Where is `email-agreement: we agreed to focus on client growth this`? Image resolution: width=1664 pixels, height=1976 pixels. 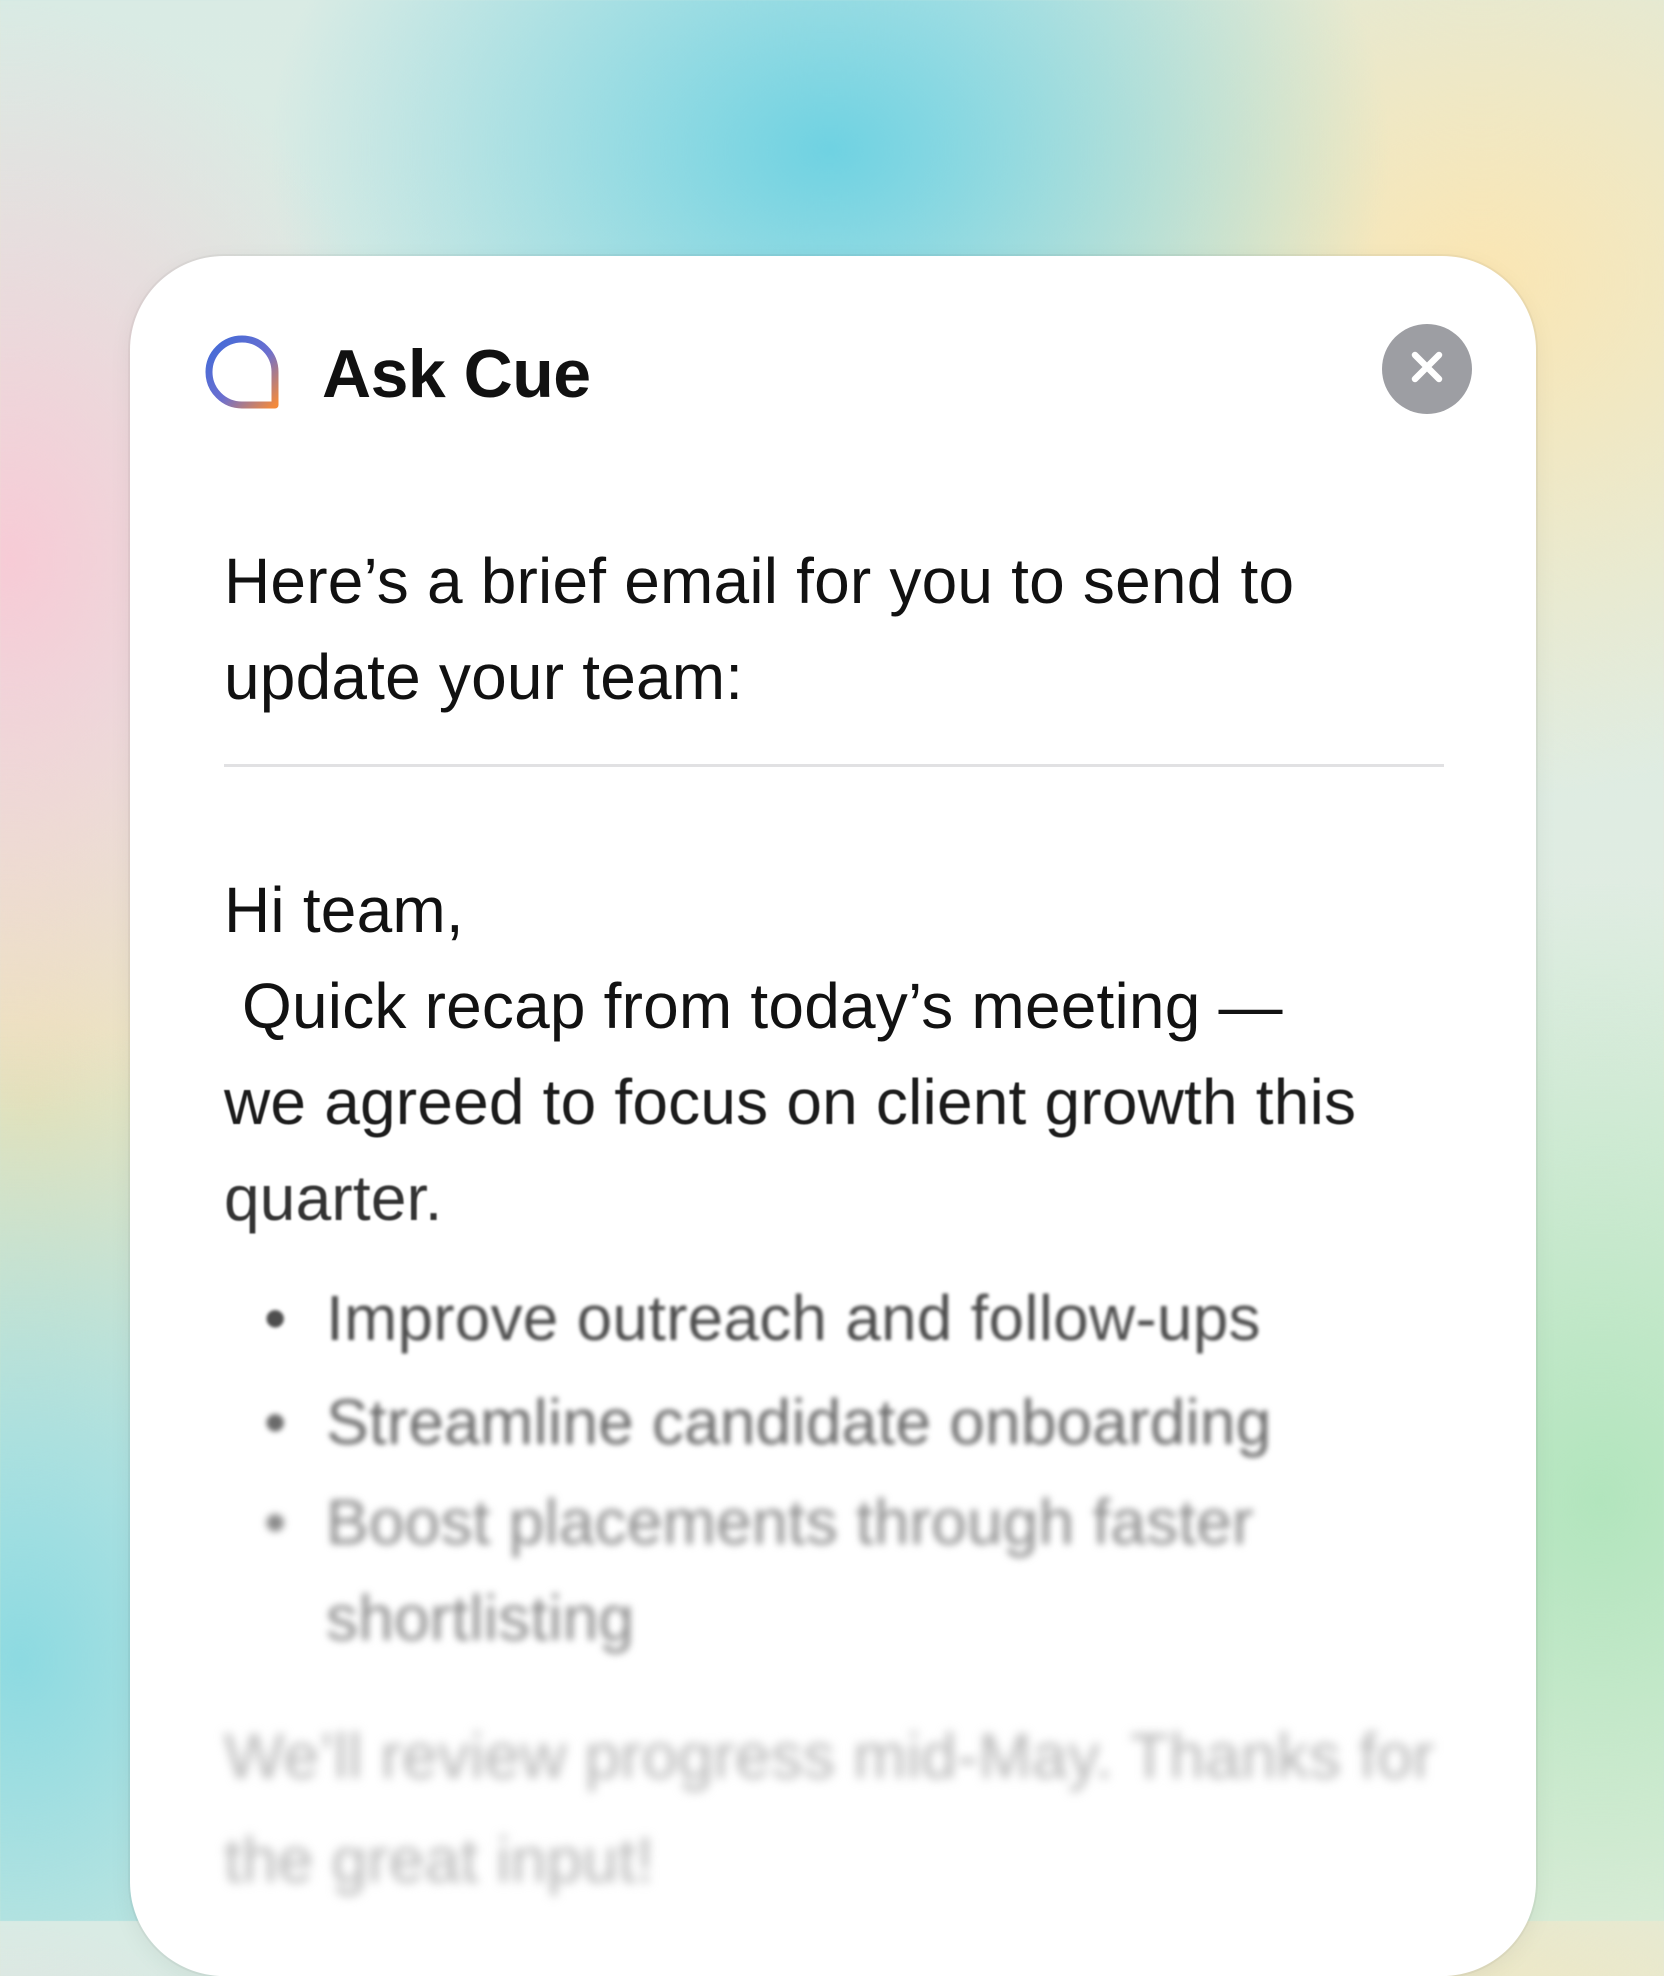
email-agreement: we agreed to focus on client growth this is located at coordinates (790, 1102).